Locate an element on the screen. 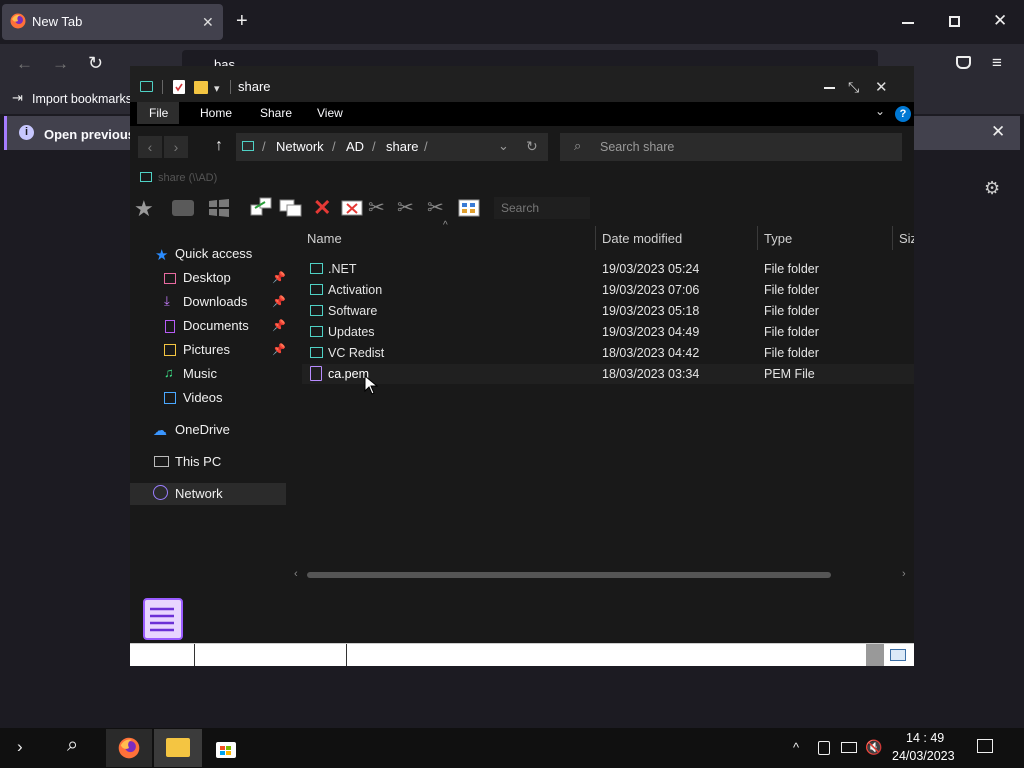  close-notification-icon: ✕ is located at coordinates (998, 132).